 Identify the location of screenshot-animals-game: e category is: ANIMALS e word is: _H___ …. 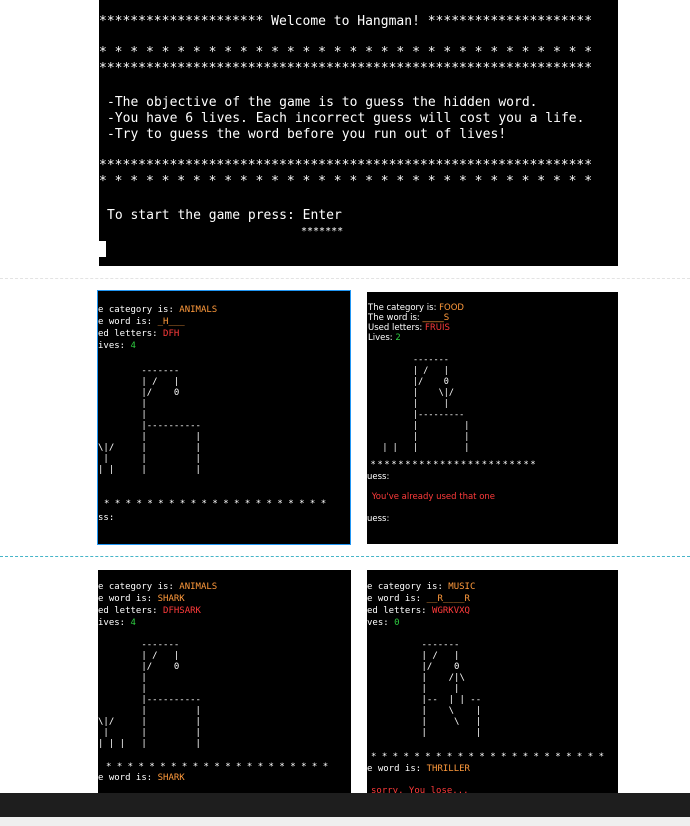
(224, 417).